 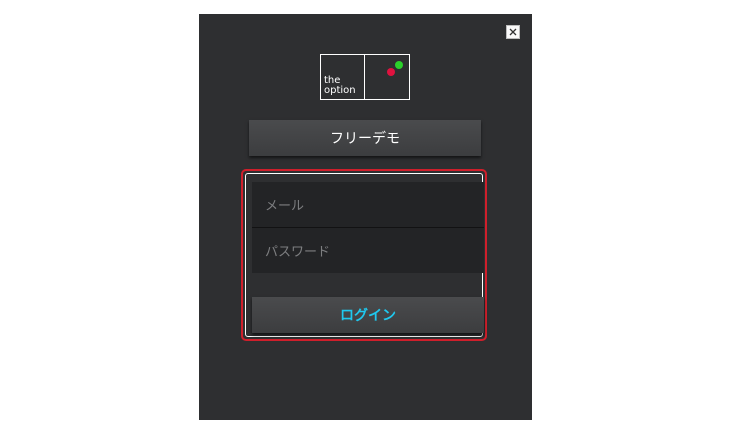 I want to click on green-dot-icon, so click(x=399, y=65).